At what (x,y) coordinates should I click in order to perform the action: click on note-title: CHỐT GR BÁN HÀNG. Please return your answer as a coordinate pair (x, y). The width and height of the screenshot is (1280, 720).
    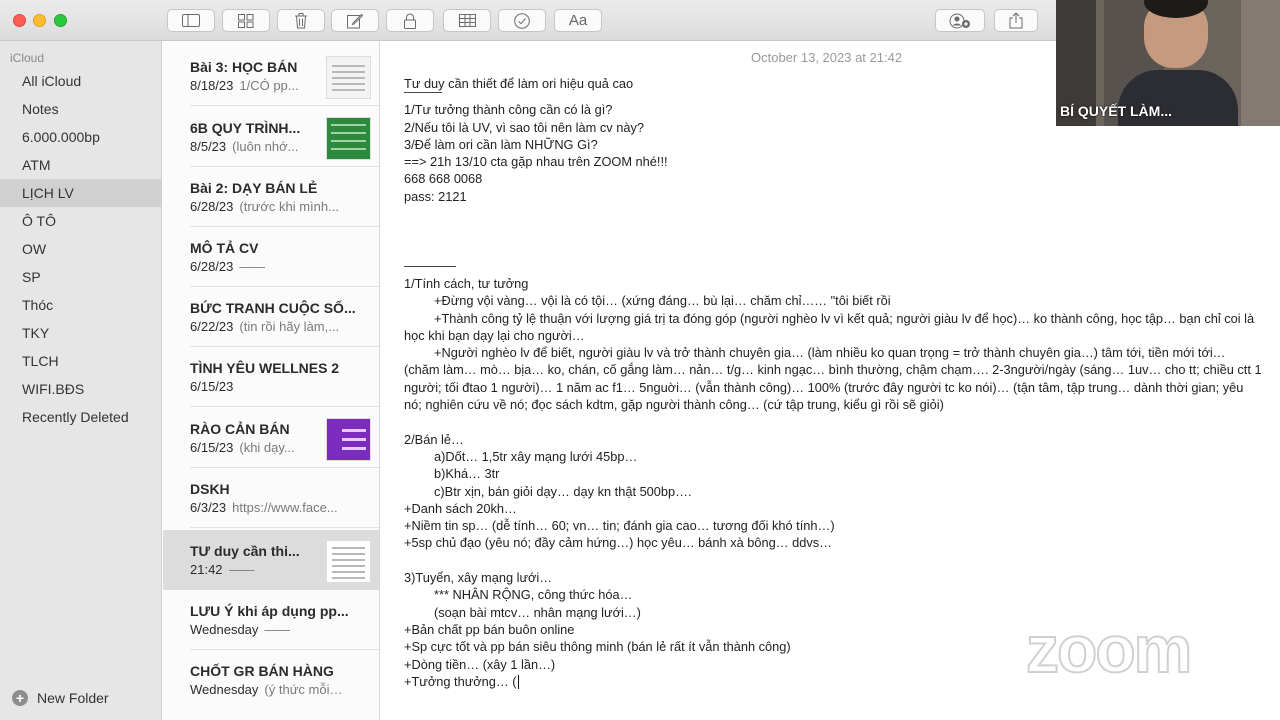
    Looking at the image, I should click on (262, 671).